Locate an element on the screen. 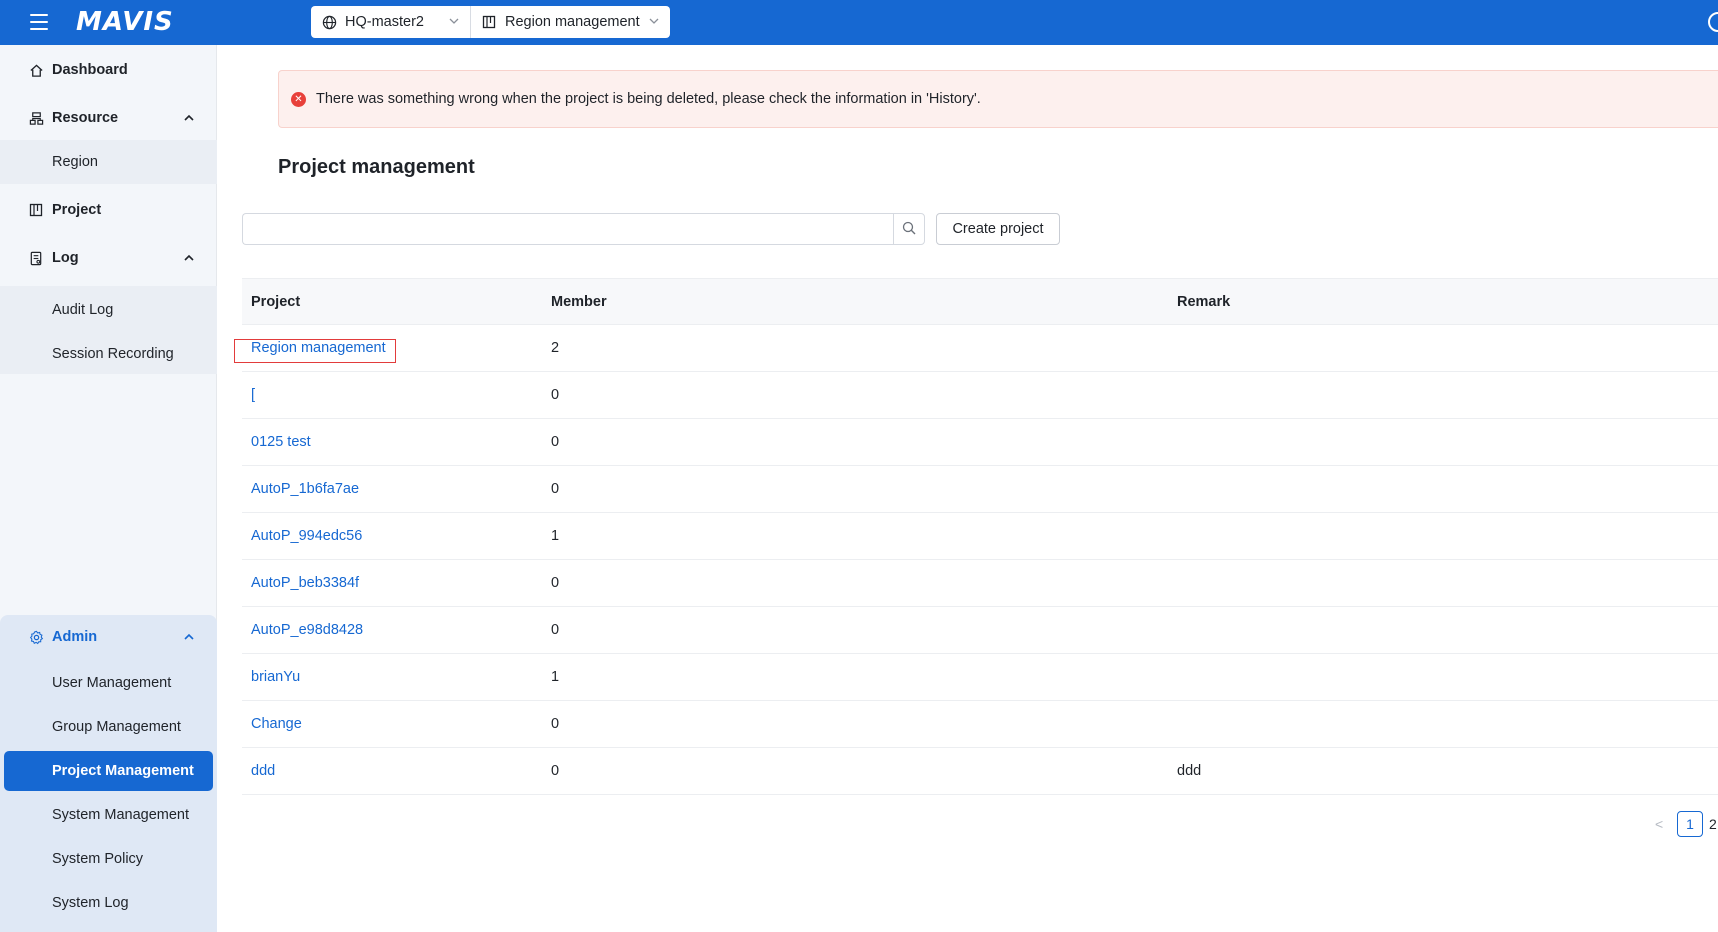  globe-icon is located at coordinates (329, 22).